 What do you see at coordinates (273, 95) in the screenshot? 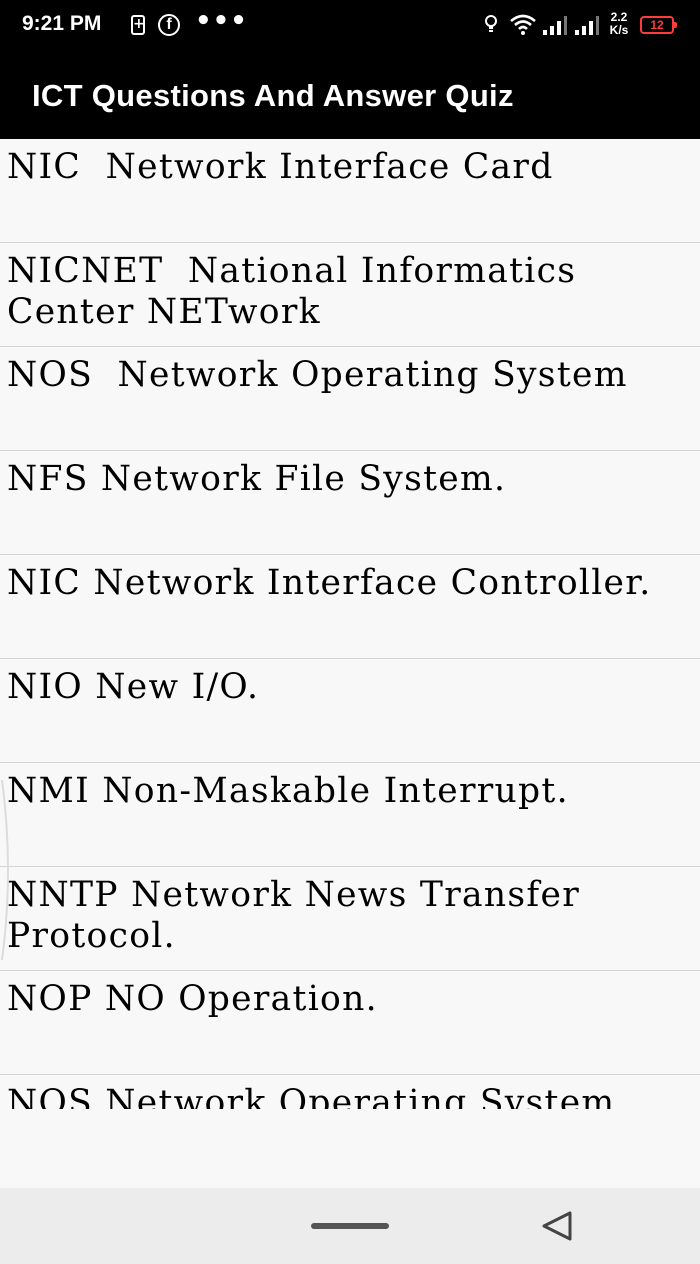
I see `page-title: ICT Questions And Answer Quiz` at bounding box center [273, 95].